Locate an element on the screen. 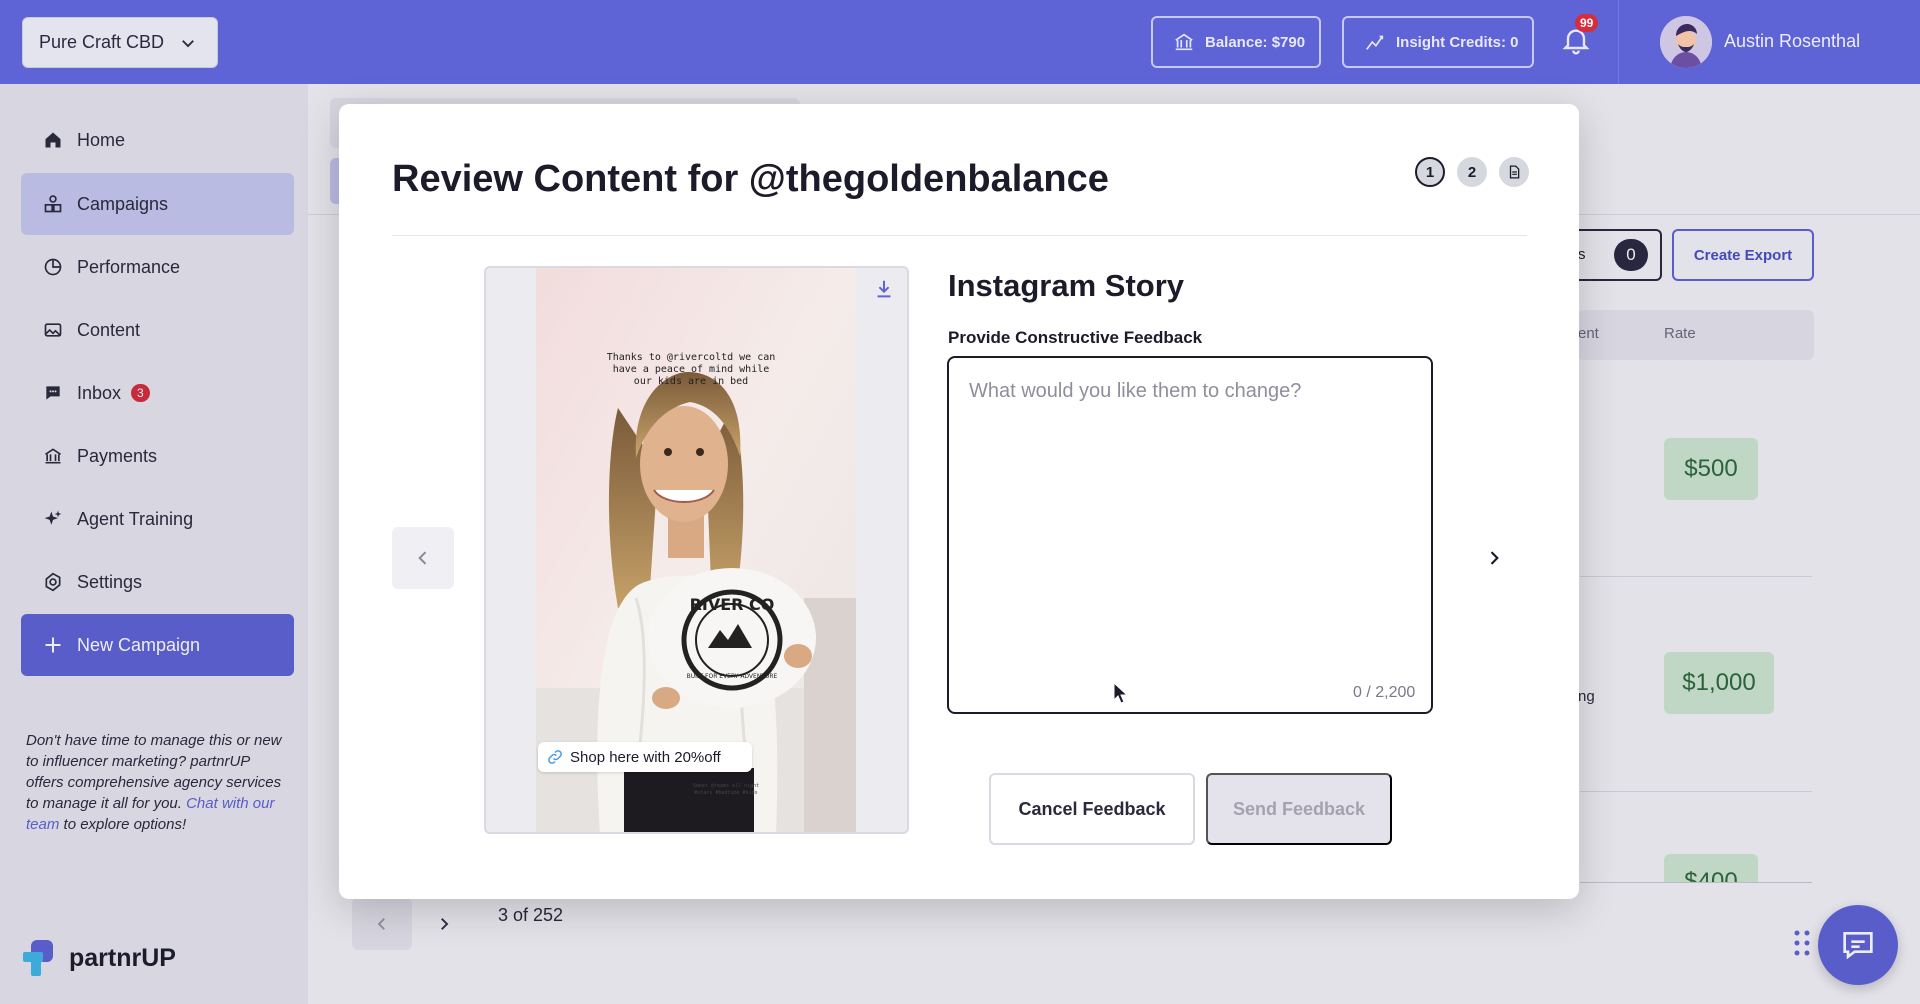 This screenshot has height=1004, width=1920. balance-label: Balance: $790 is located at coordinates (1255, 42).